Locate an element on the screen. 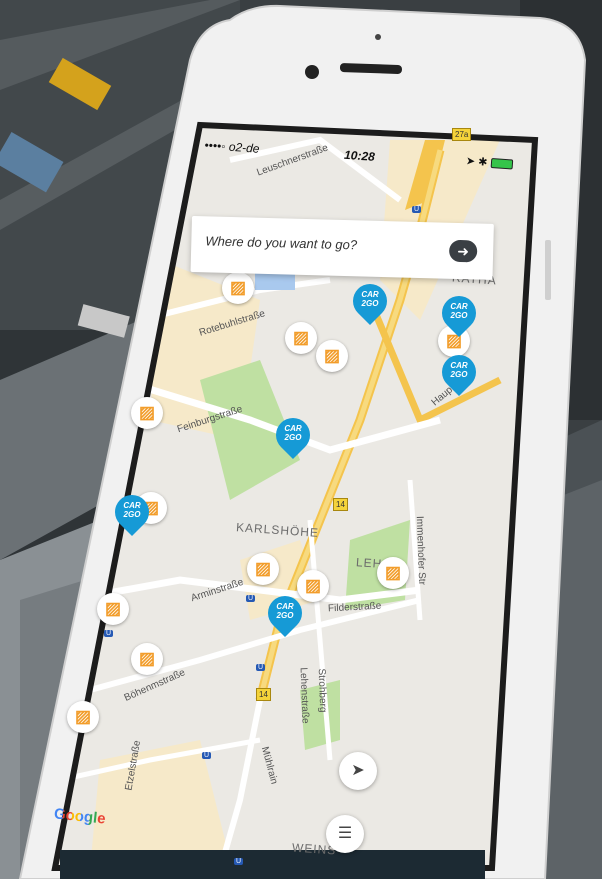 The height and width of the screenshot is (879, 602). road-number-badge: 27a is located at coordinates (462, 134).